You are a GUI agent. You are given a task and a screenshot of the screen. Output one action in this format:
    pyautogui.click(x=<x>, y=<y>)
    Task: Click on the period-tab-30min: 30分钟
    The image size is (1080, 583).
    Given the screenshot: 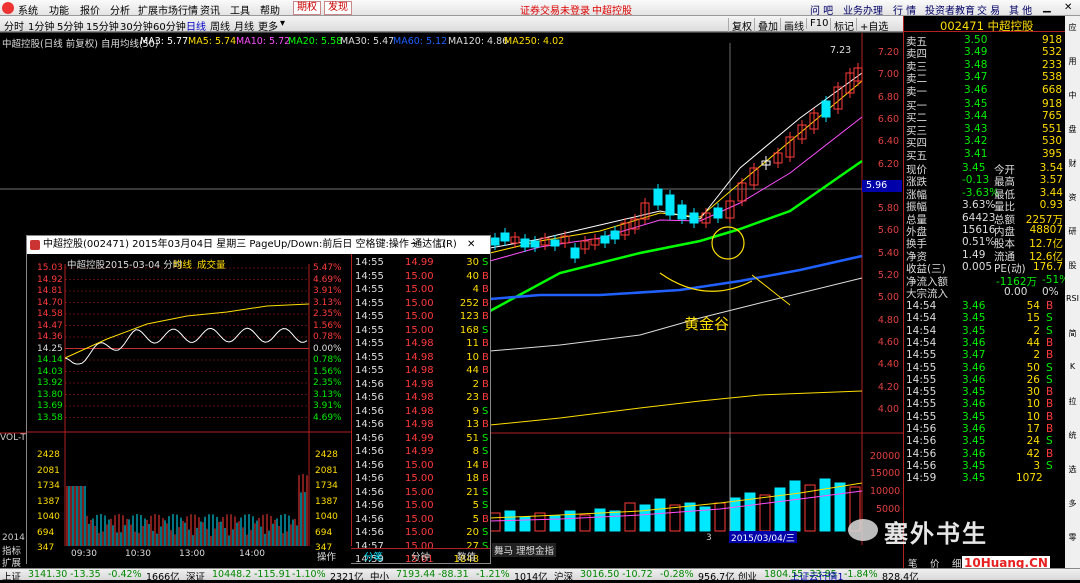 What is the action you would take?
    pyautogui.click(x=136, y=25)
    